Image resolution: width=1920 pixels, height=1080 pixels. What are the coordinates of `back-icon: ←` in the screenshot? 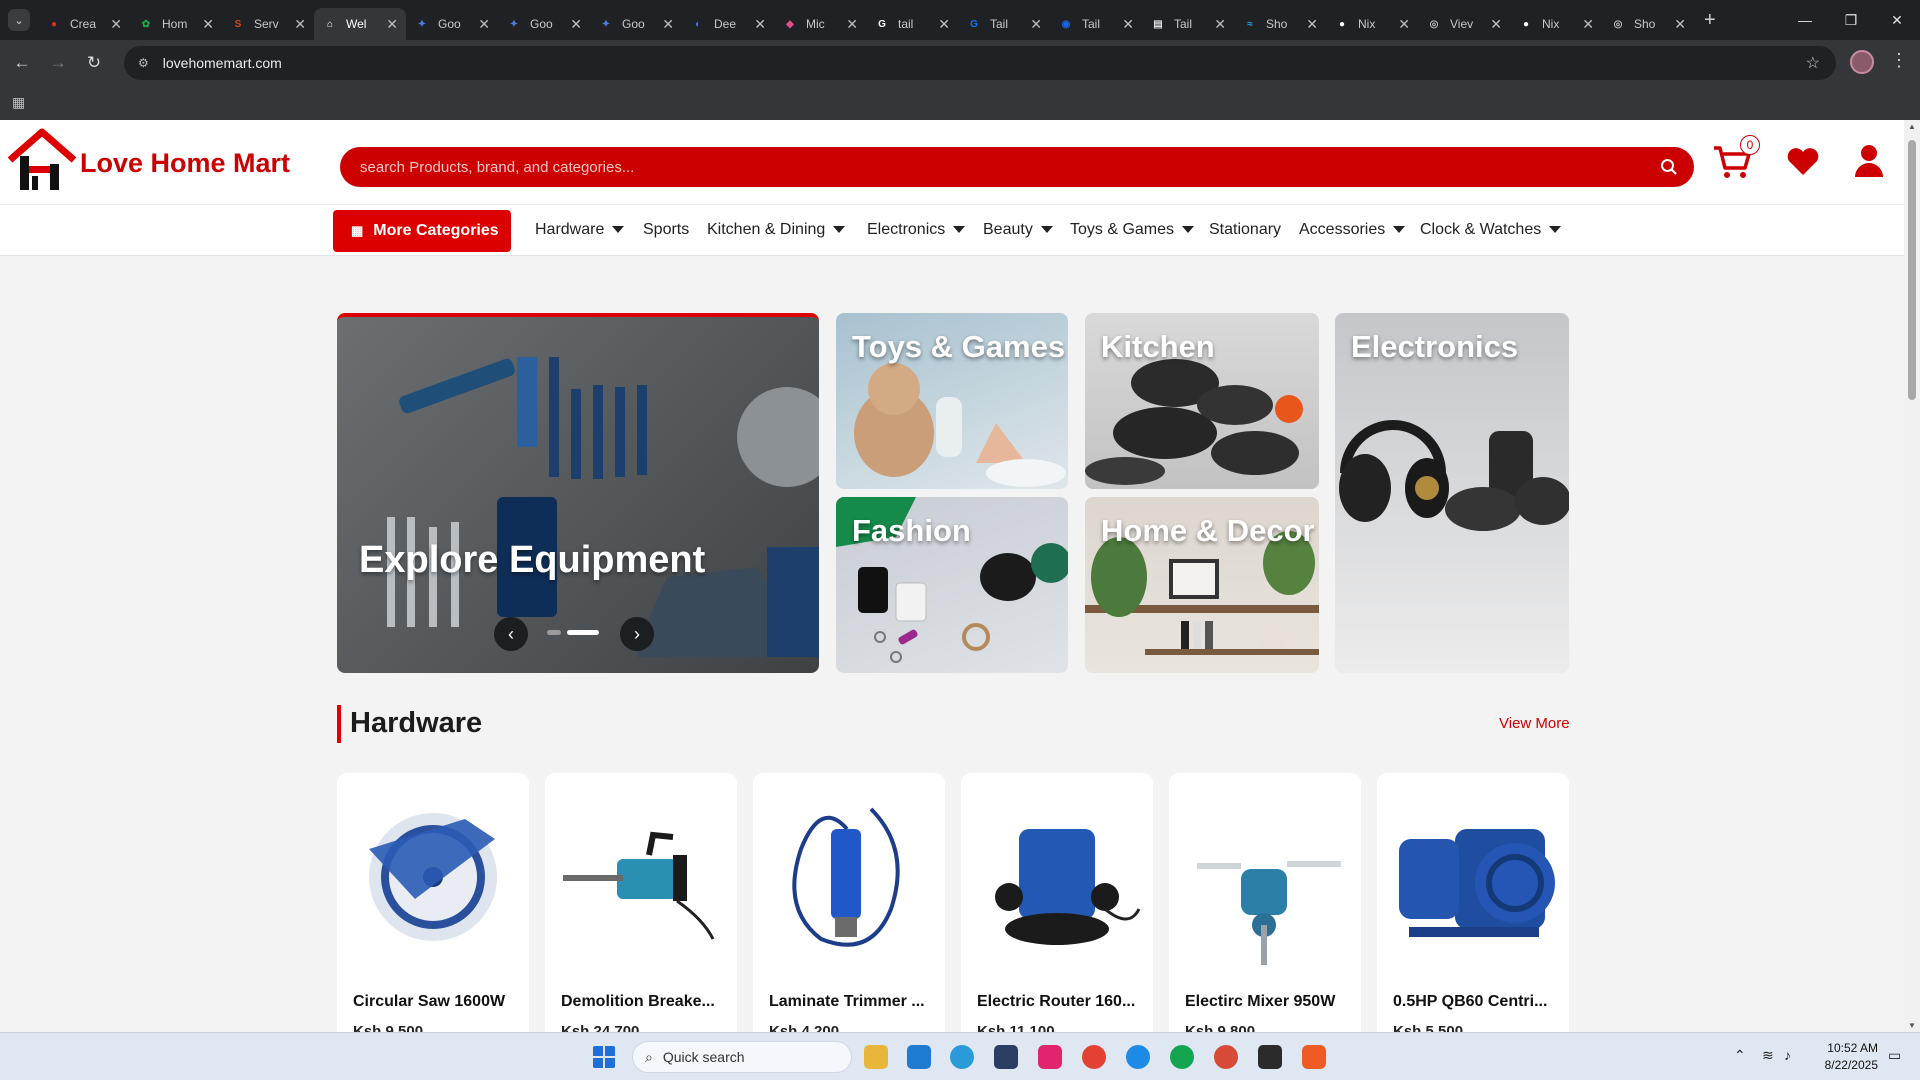 It's located at (22, 63).